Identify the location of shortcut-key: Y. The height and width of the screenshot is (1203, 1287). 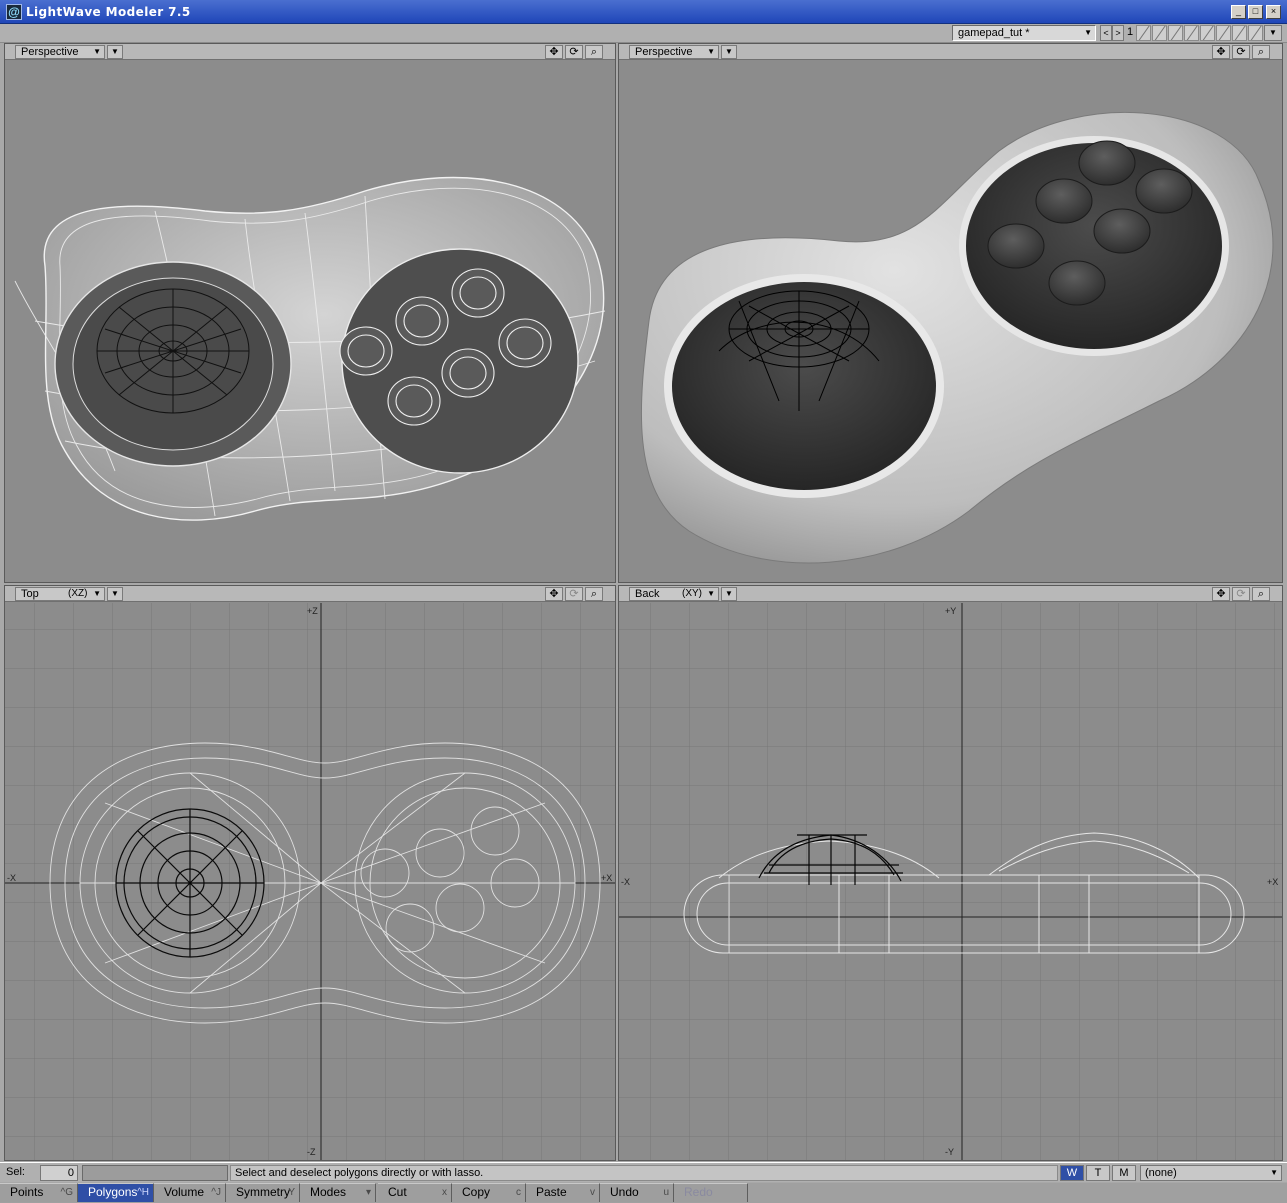
(291, 1192).